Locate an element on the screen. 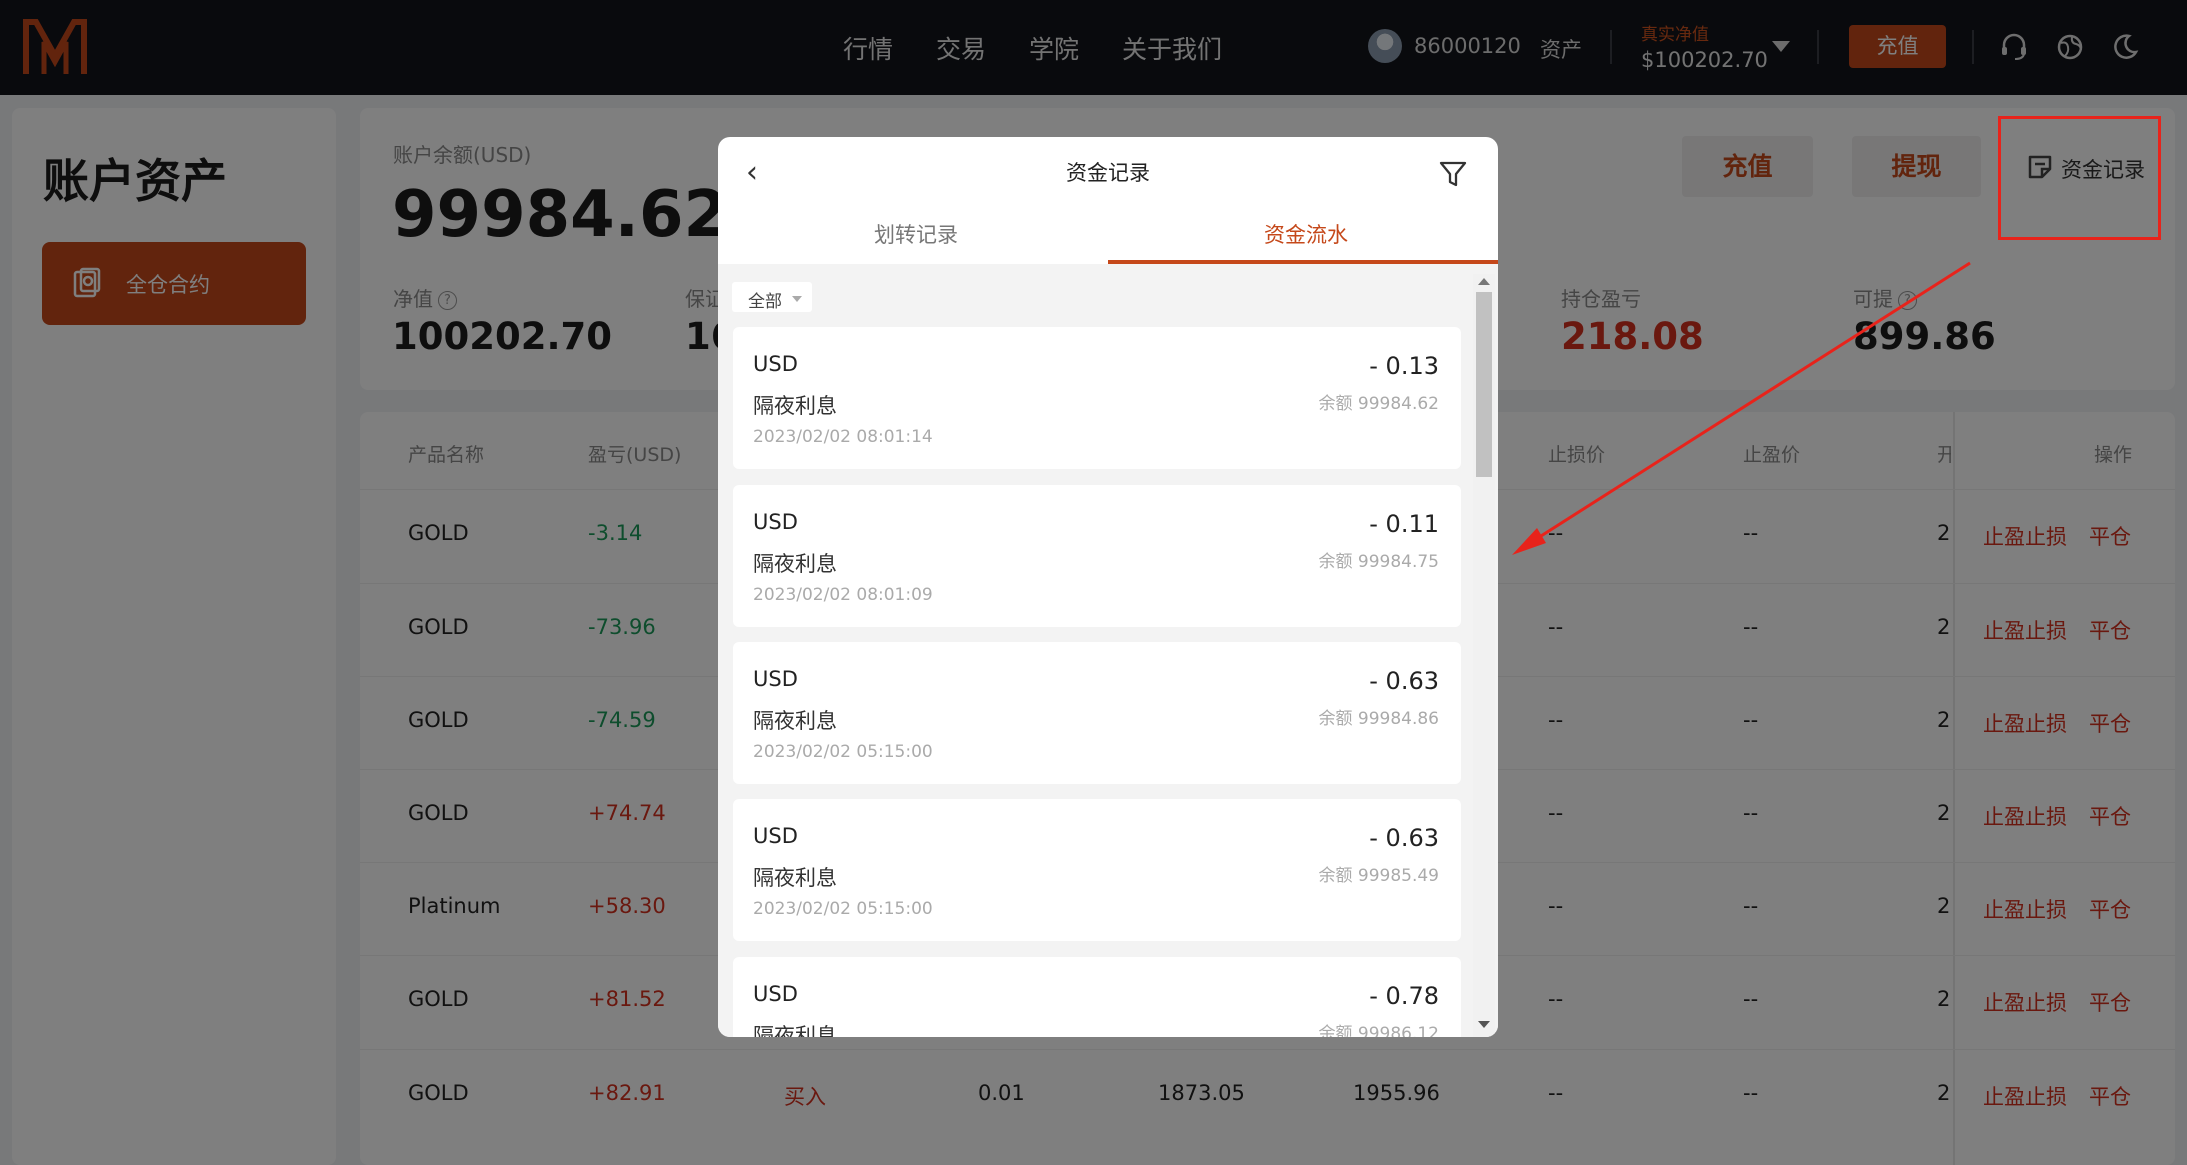 The width and height of the screenshot is (2187, 1165). chevron-down-icon is located at coordinates (797, 299).